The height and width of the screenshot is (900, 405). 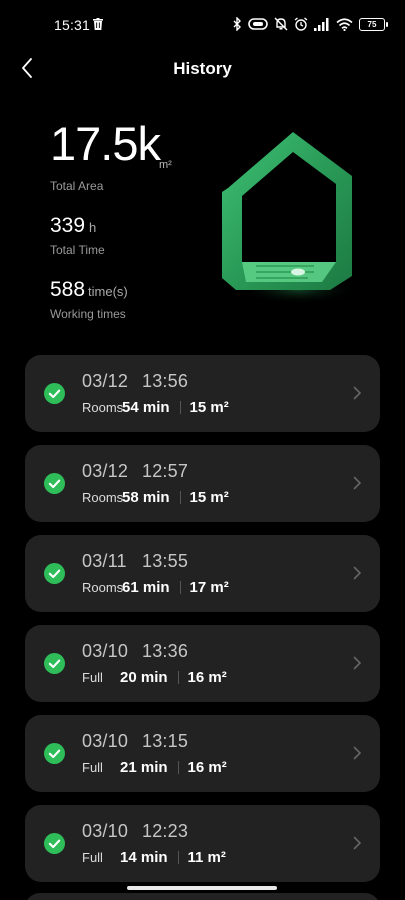 I want to click on record-time: 13:55, so click(x=165, y=561).